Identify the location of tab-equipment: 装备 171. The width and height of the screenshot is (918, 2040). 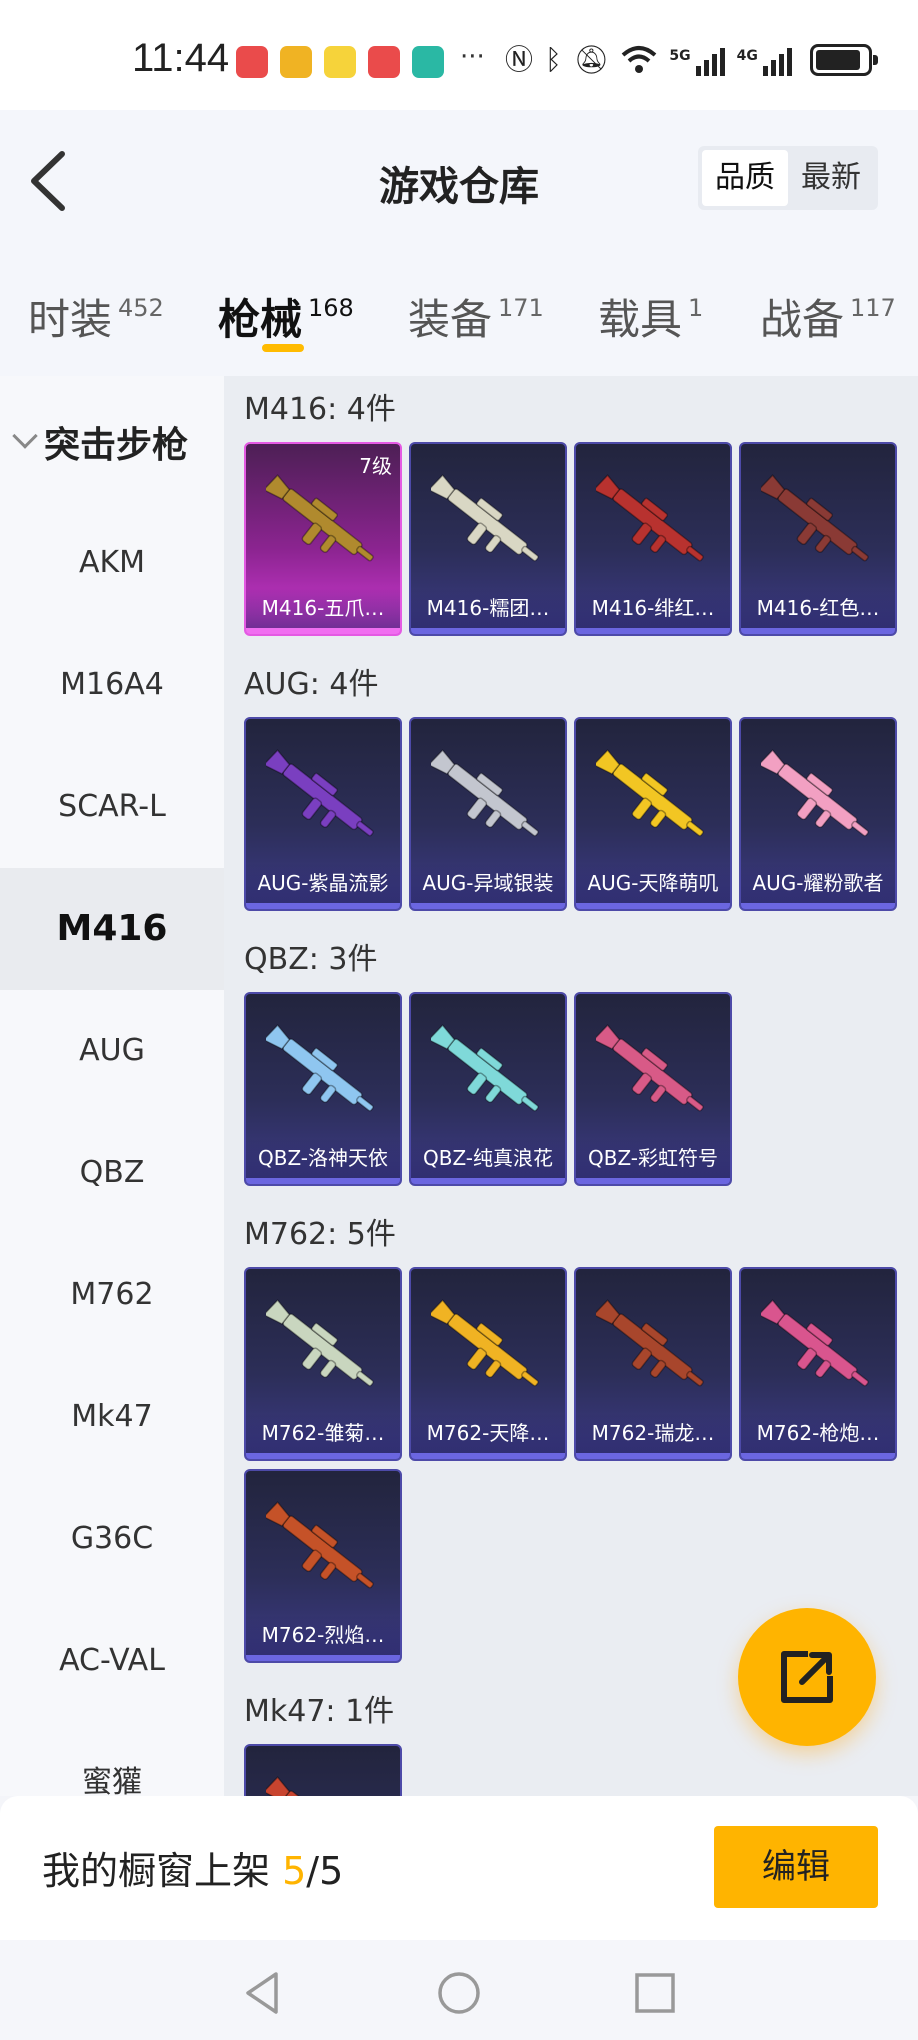
(476, 316).